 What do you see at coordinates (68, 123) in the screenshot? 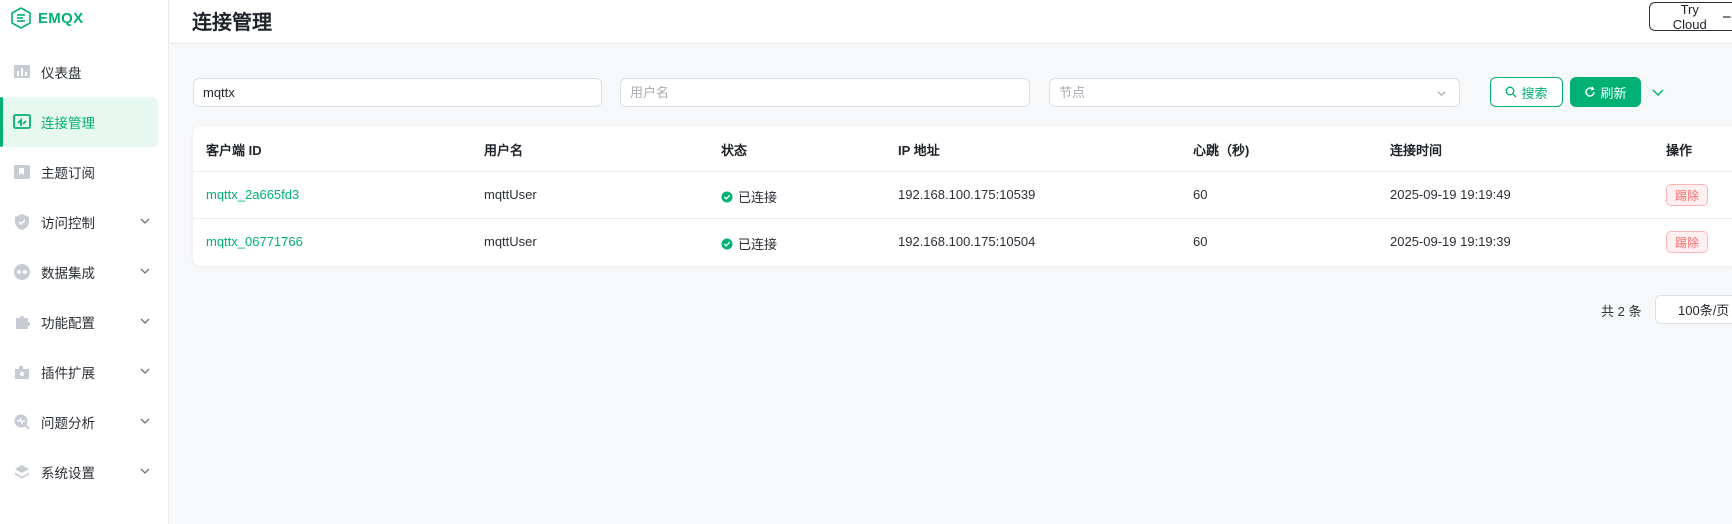
I see `sidebar-item-label: 连接管理` at bounding box center [68, 123].